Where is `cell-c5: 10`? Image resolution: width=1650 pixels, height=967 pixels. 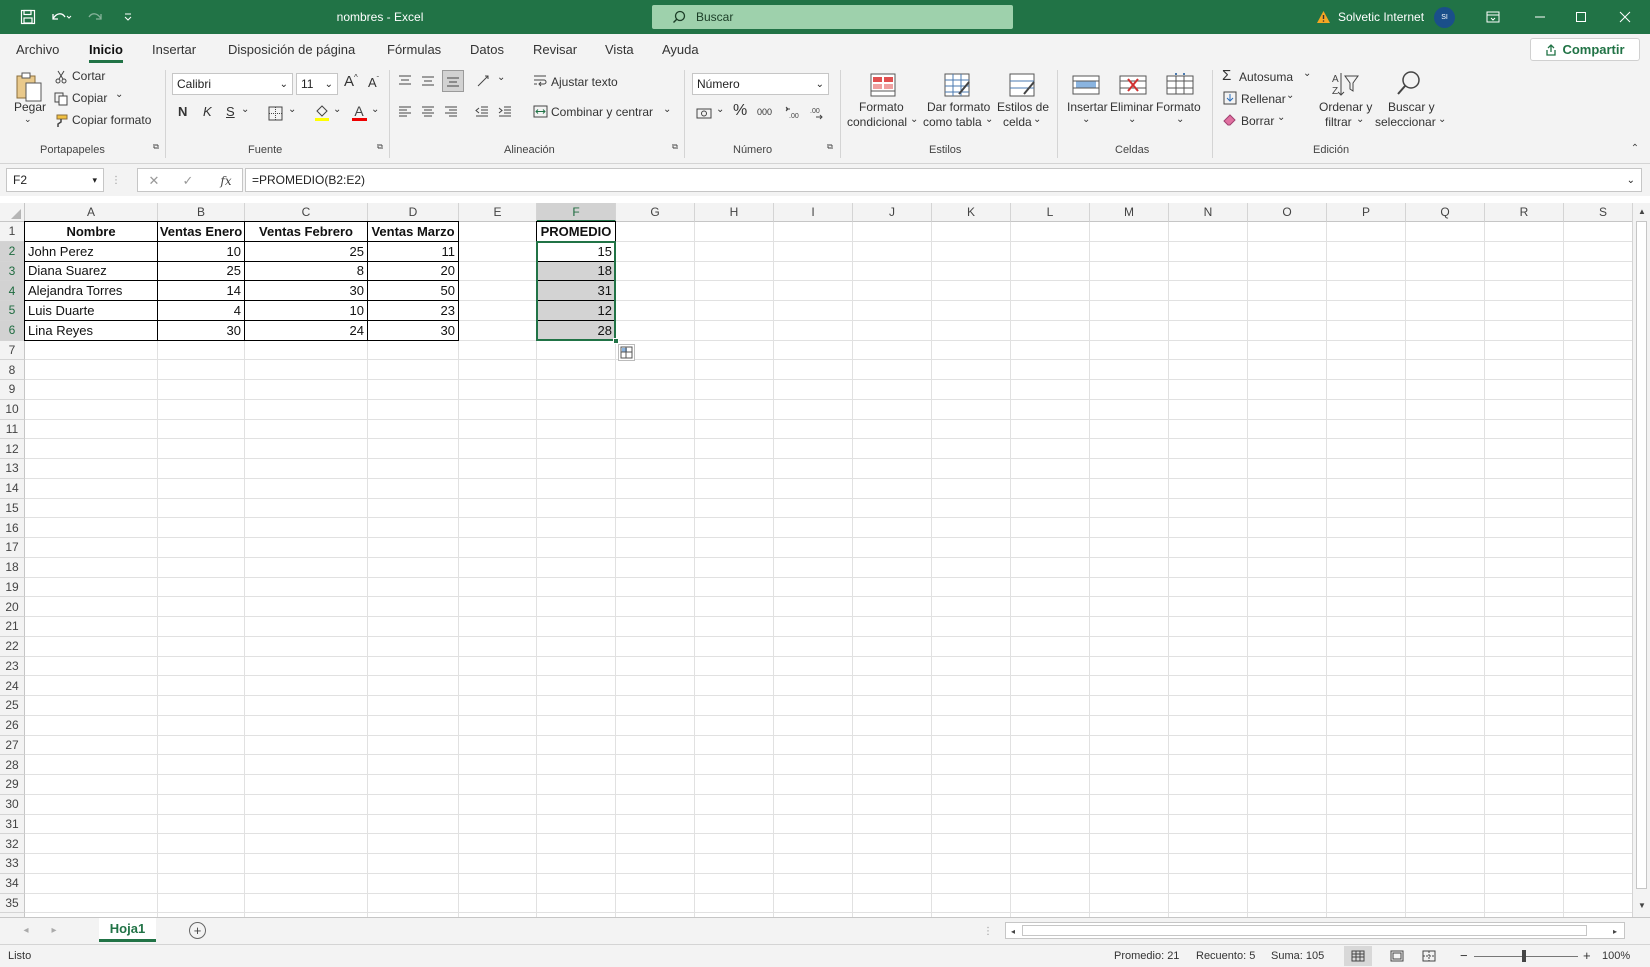
cell-c5: 10 is located at coordinates (306, 310).